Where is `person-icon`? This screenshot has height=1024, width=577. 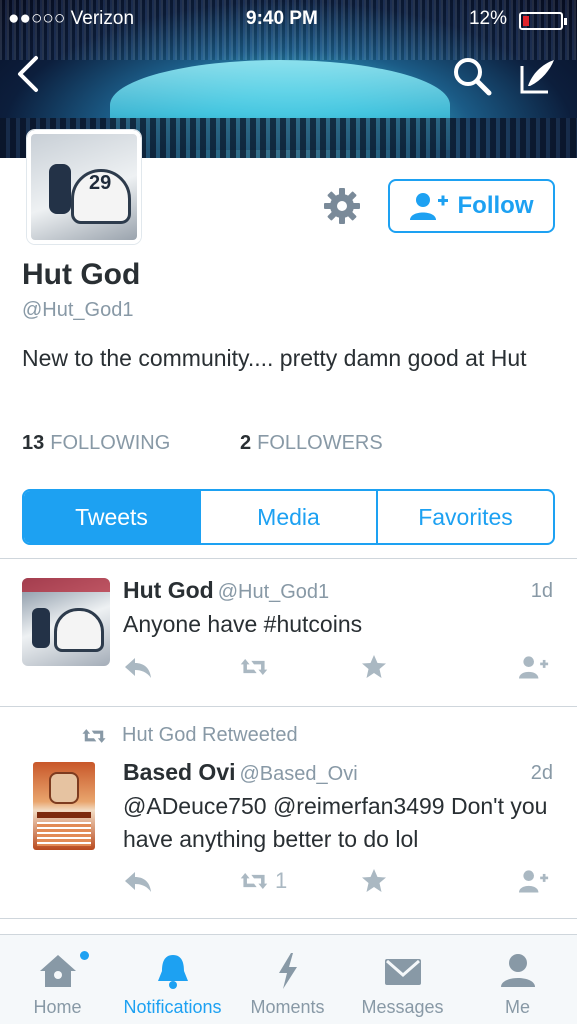 person-icon is located at coordinates (517, 970).